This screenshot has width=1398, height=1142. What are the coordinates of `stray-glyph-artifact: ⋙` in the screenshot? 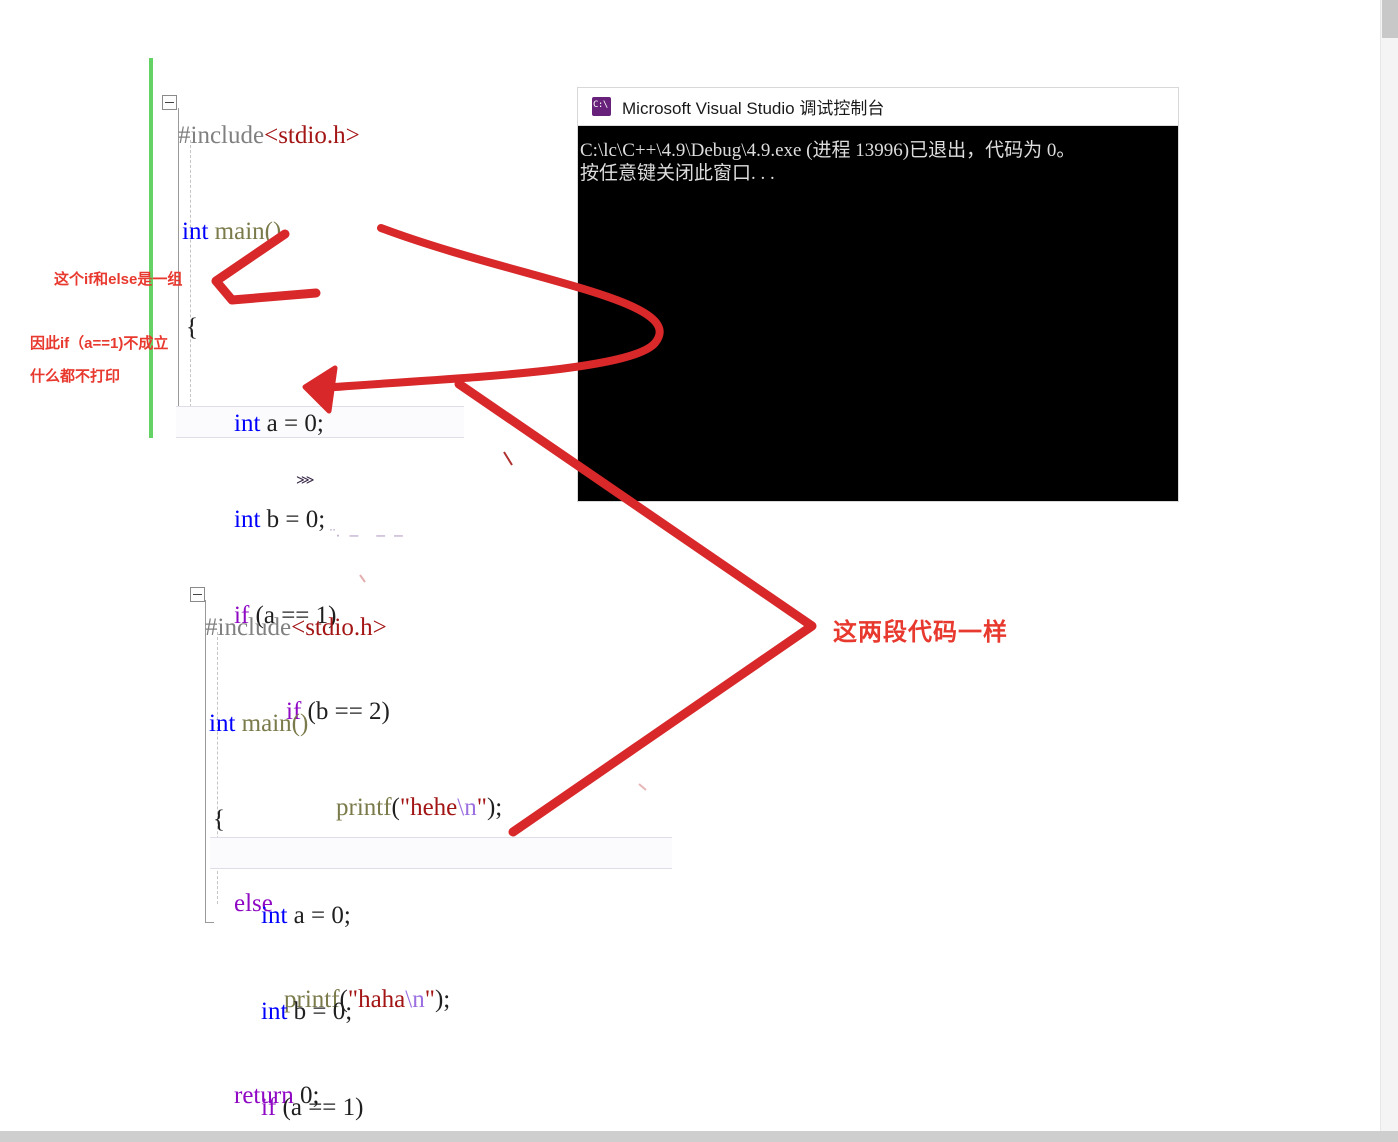 It's located at (305, 479).